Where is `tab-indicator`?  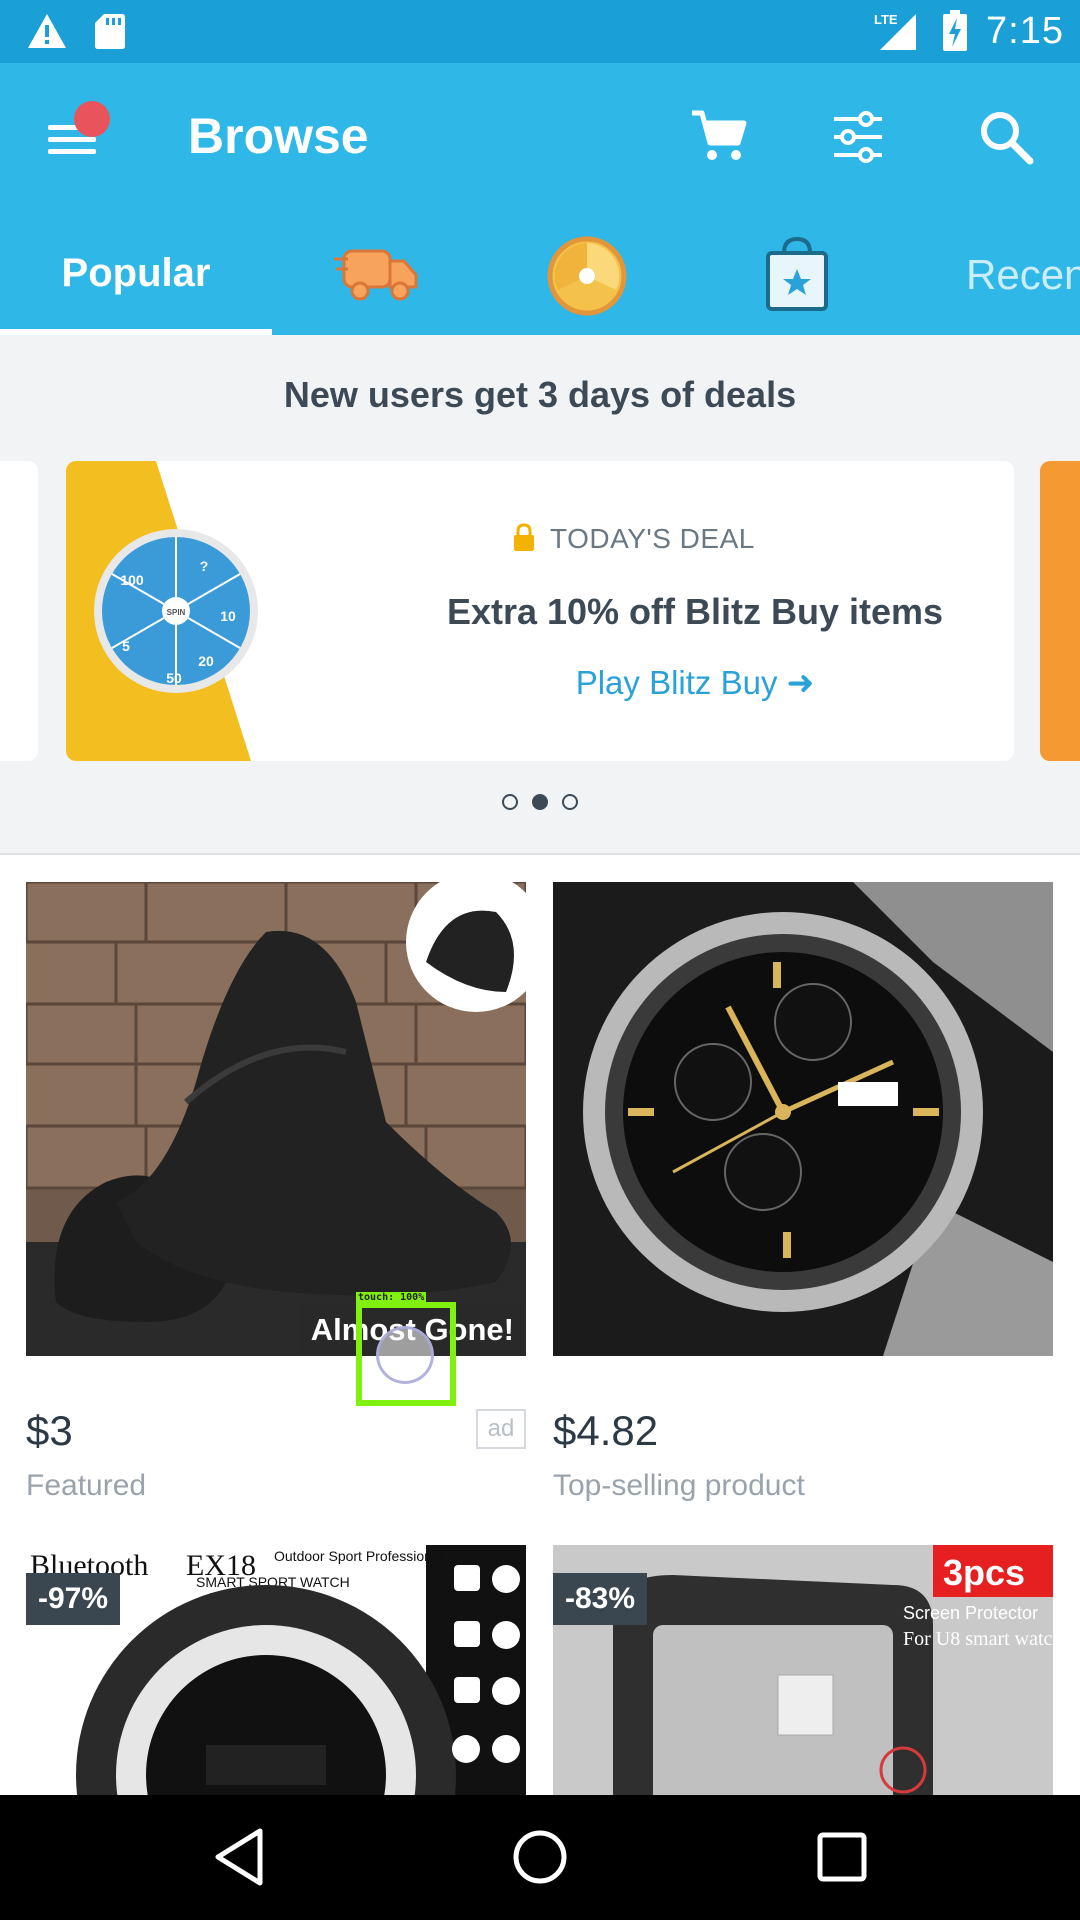
tab-indicator is located at coordinates (136, 332).